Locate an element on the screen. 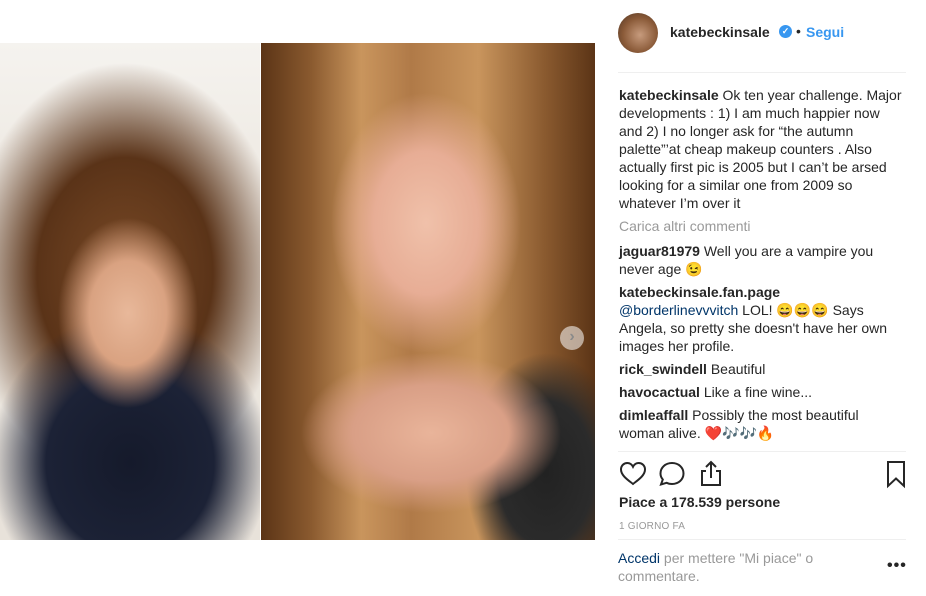 The height and width of the screenshot is (596, 926). follow-button: Segui is located at coordinates (825, 32).